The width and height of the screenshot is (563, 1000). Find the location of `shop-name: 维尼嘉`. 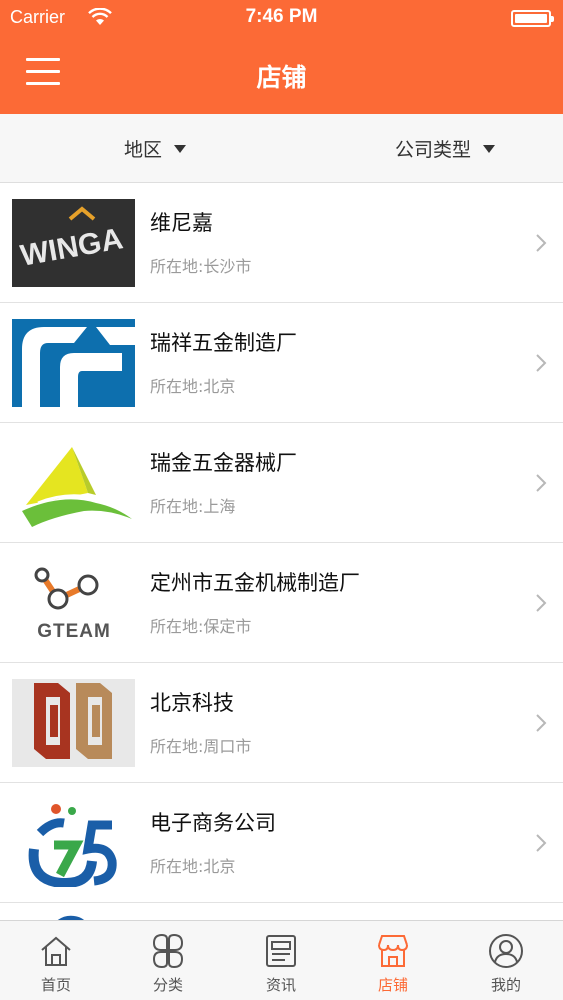

shop-name: 维尼嘉 is located at coordinates (181, 223).